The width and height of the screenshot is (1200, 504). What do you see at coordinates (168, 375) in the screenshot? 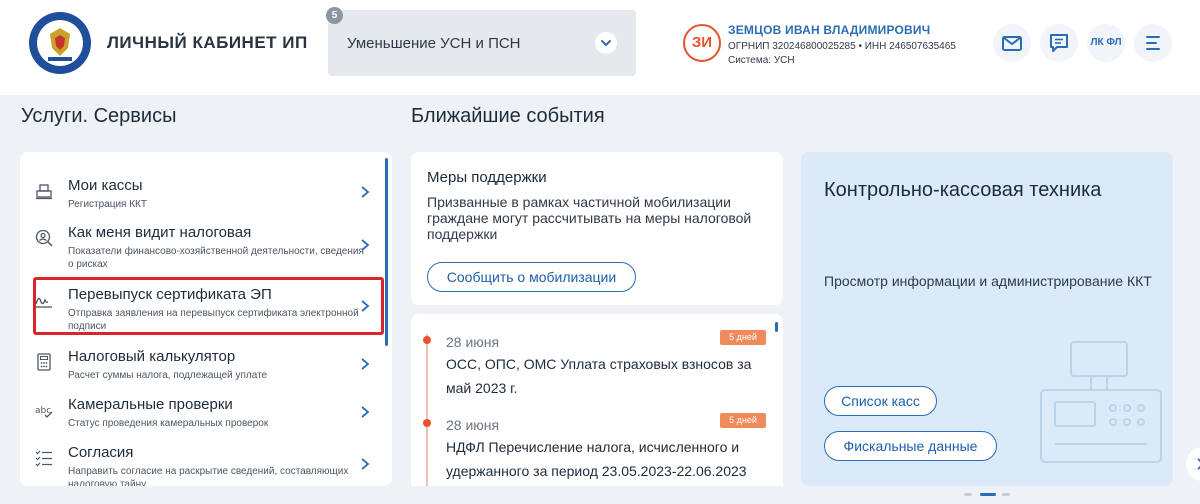
I see `service-subtitle: Расчет суммы налога, подлежащей уплате` at bounding box center [168, 375].